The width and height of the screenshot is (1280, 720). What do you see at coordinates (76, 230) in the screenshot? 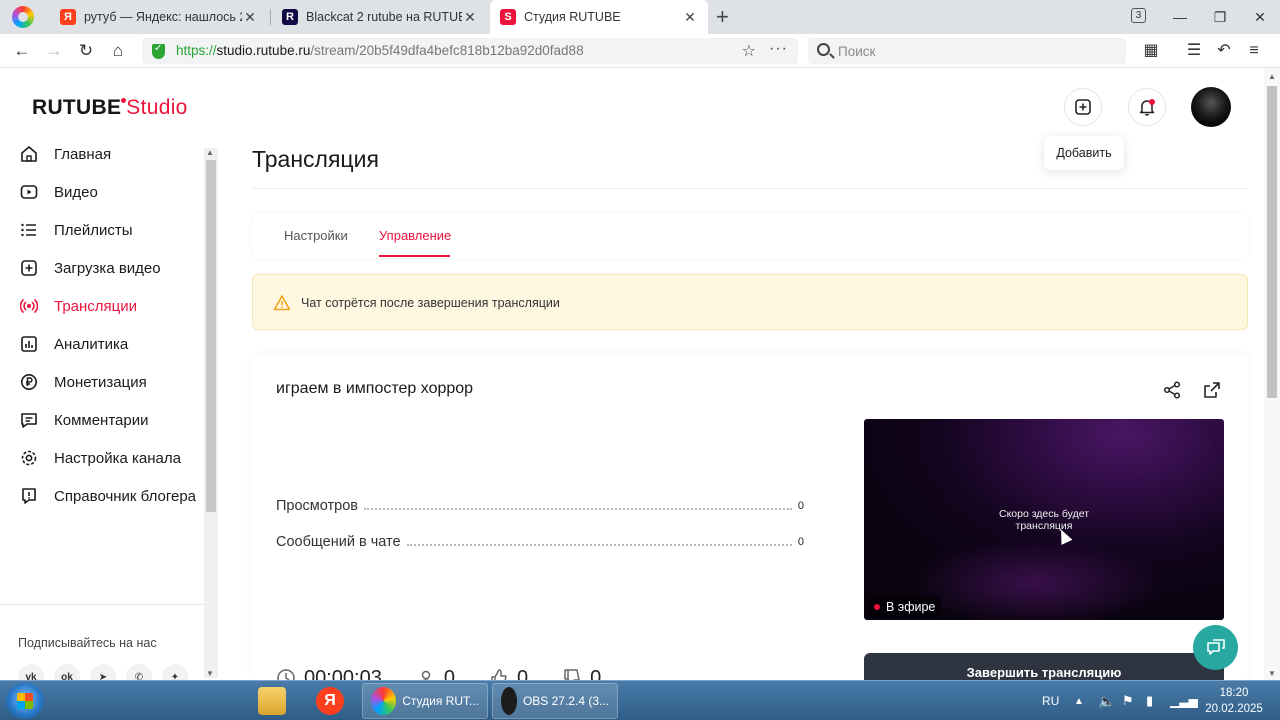
I see `sidebar-item-playlists: Плейлисты` at bounding box center [76, 230].